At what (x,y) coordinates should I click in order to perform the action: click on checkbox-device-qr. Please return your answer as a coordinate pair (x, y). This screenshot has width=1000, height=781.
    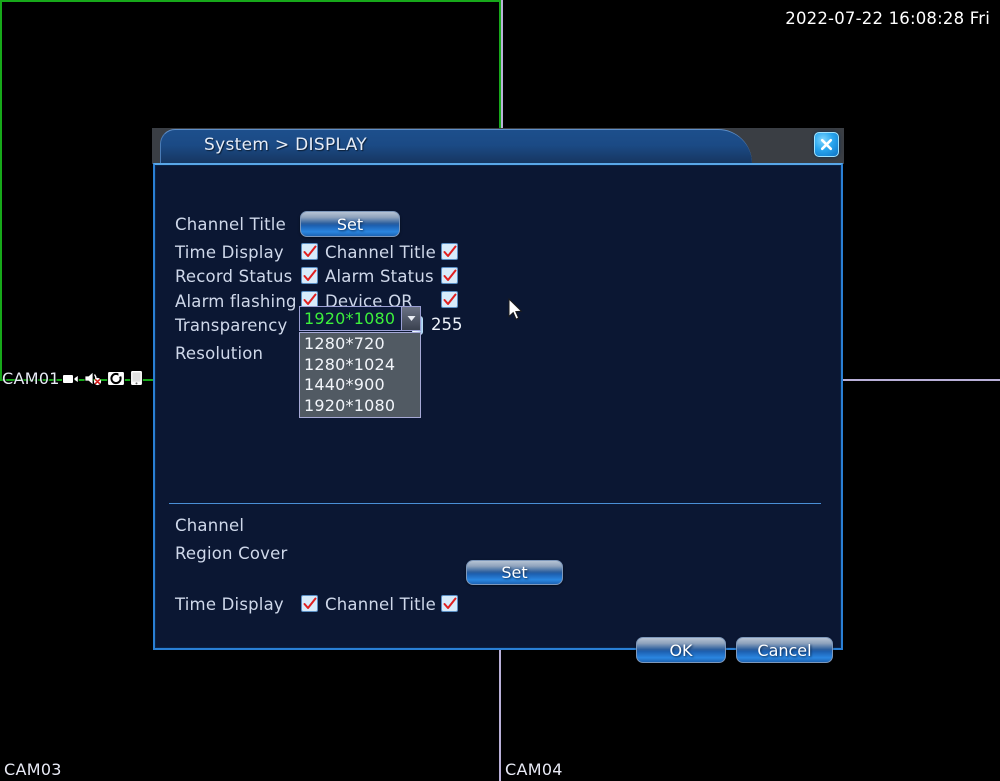
    Looking at the image, I should click on (449, 299).